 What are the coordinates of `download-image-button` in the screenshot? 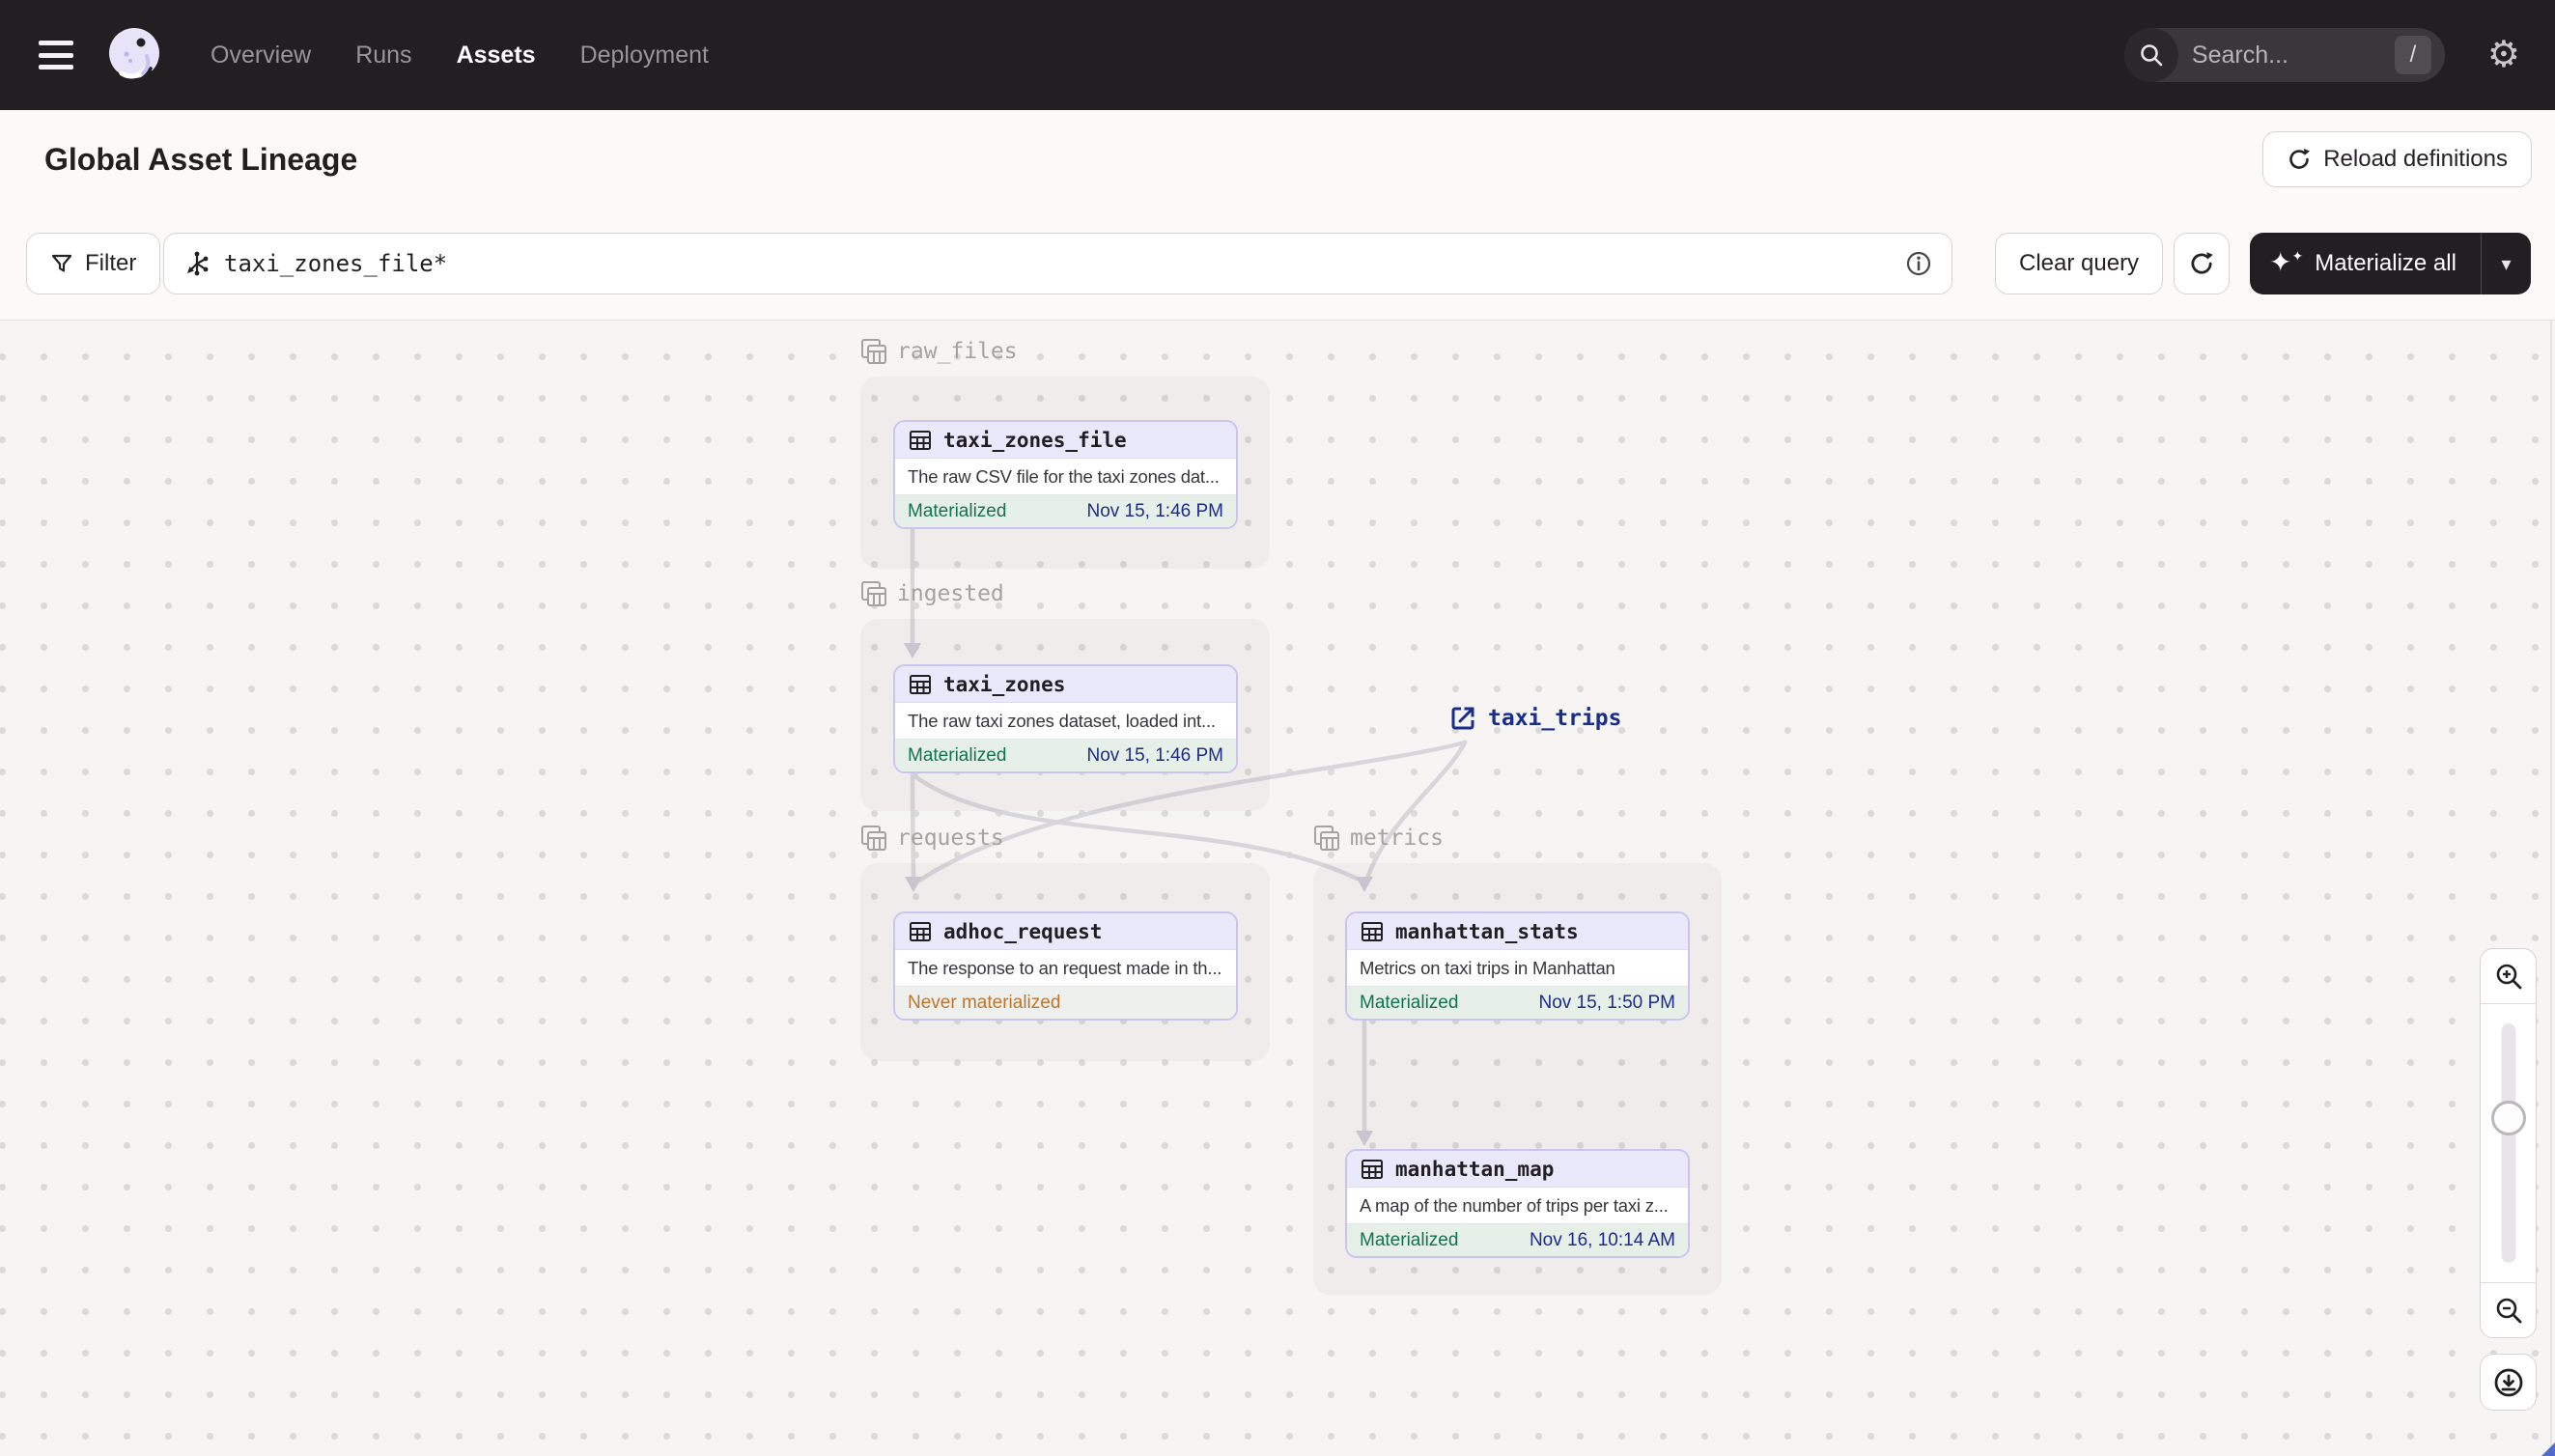 It's located at (2508, 1383).